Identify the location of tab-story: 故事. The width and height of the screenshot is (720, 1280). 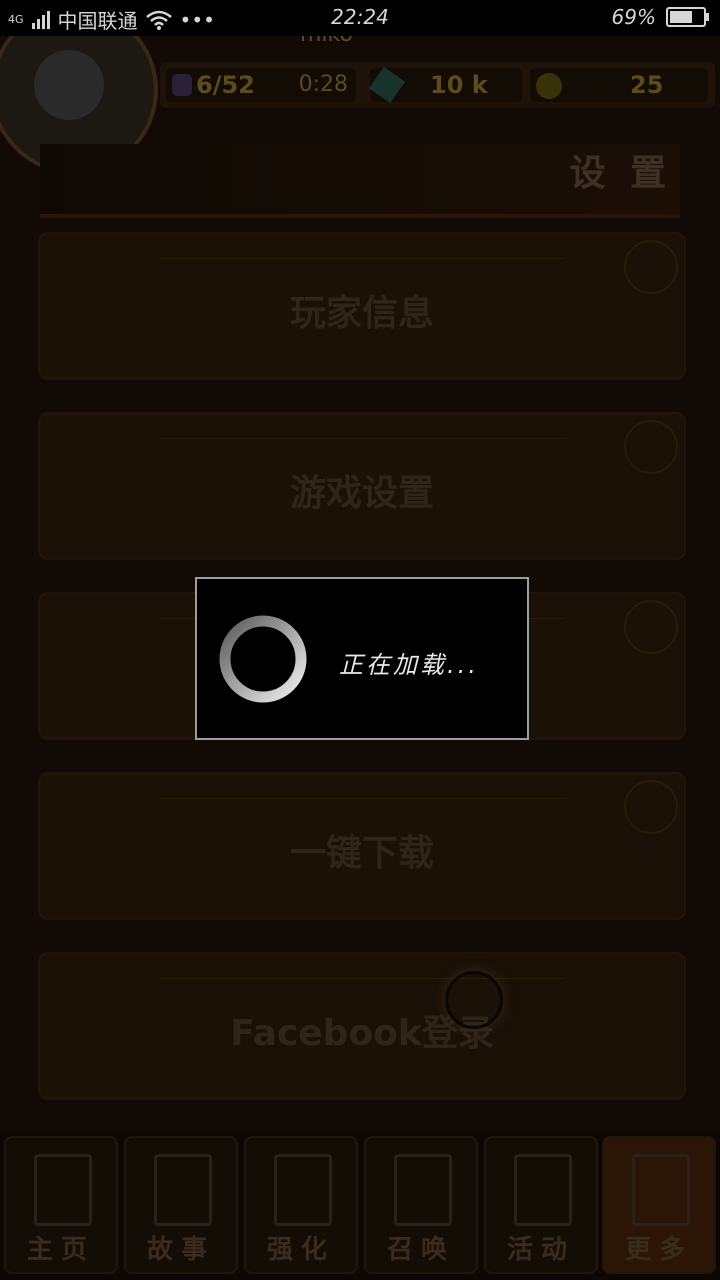
(181, 1205).